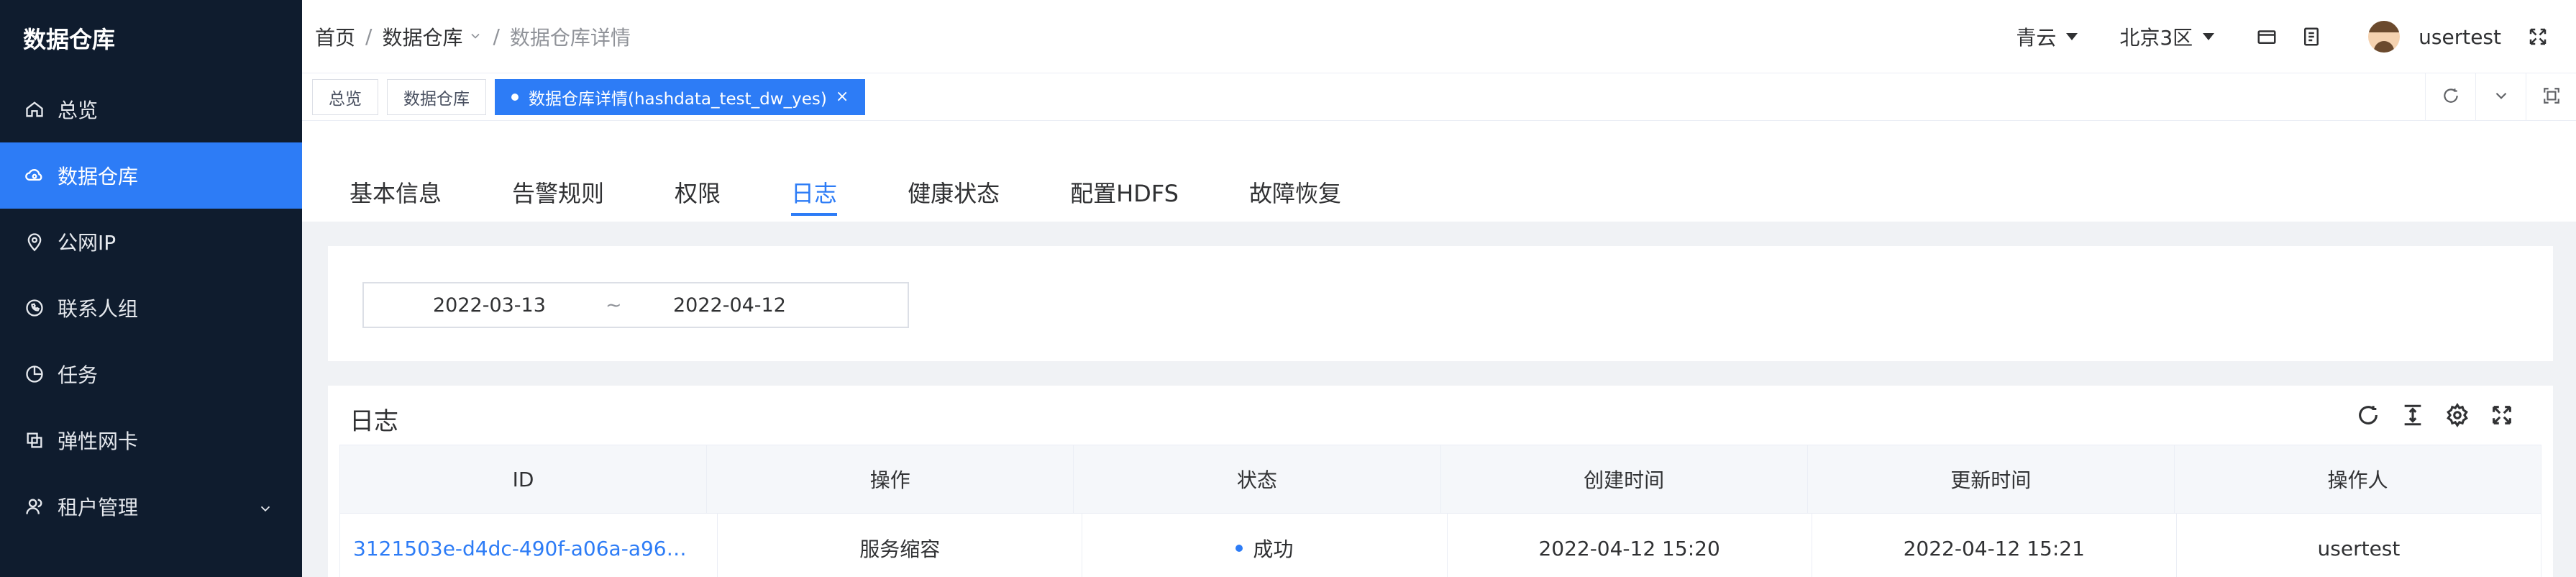 The height and width of the screenshot is (577, 2576). I want to click on sidebar-item-label: 任务, so click(78, 375).